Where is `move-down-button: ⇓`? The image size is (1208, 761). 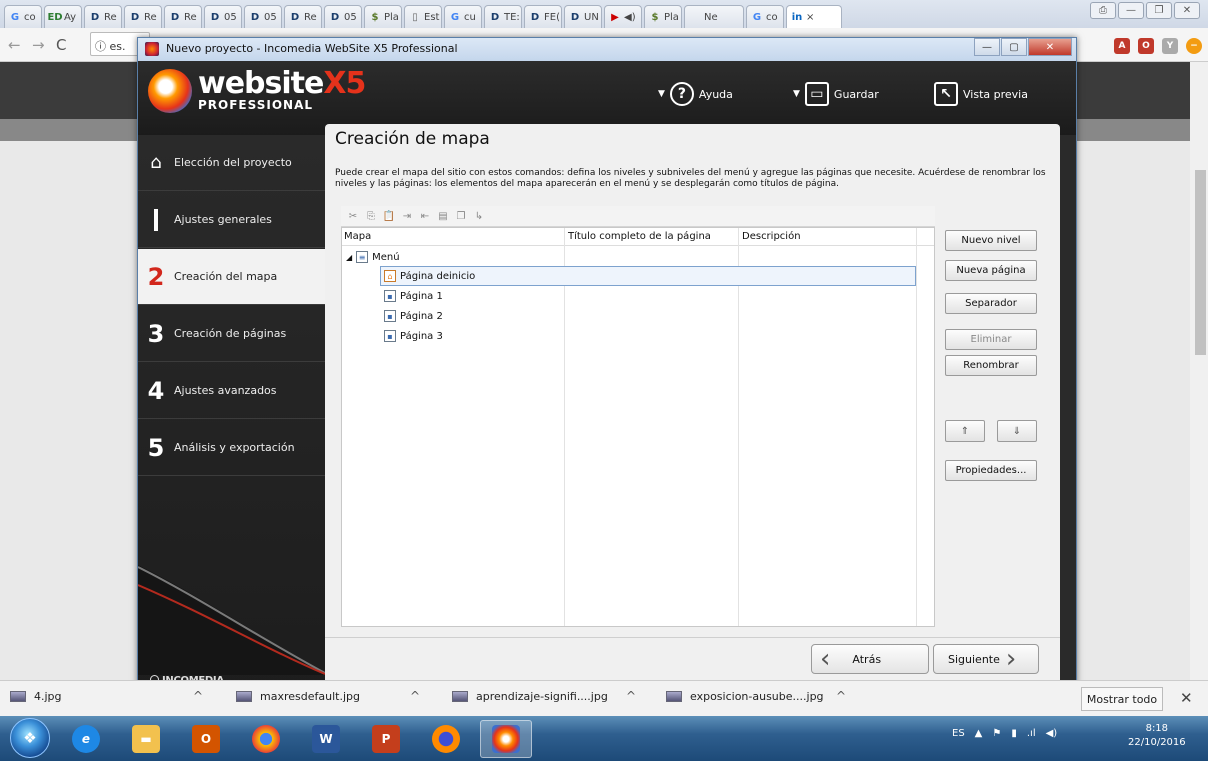 move-down-button: ⇓ is located at coordinates (1017, 431).